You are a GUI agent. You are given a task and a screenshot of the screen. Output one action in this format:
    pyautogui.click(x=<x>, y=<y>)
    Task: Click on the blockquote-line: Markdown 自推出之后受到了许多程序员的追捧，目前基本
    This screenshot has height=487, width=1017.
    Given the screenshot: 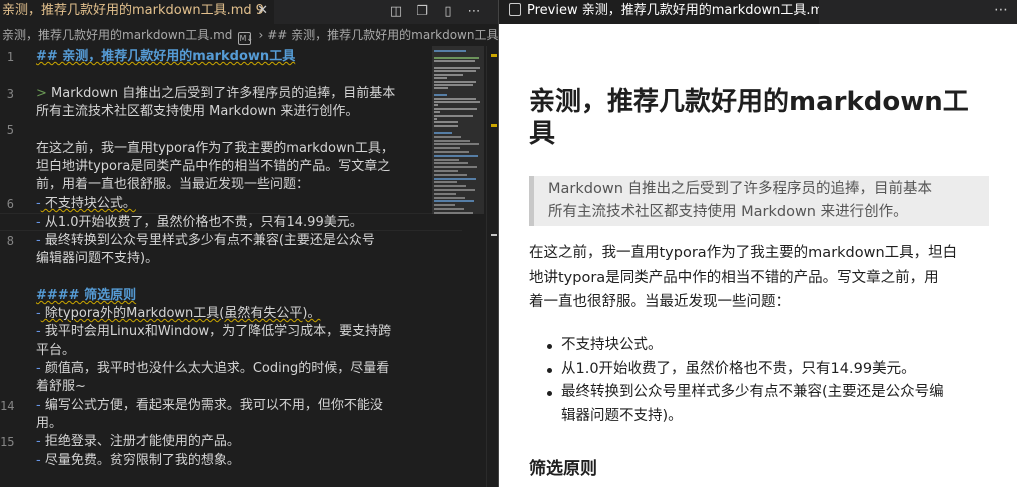 What is the action you would take?
    pyautogui.click(x=740, y=189)
    